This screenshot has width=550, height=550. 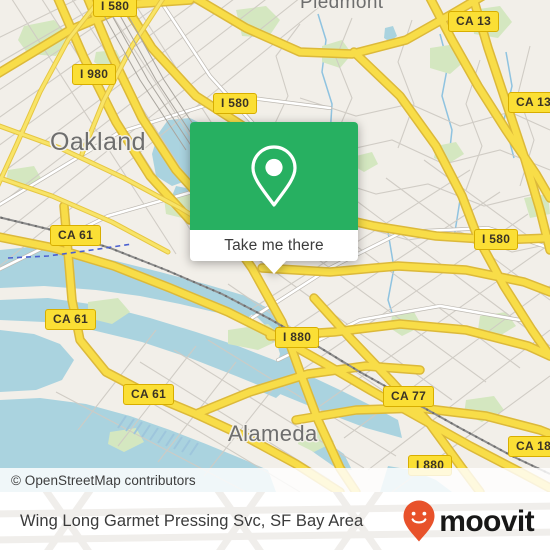 What do you see at coordinates (419, 521) in the screenshot?
I see `moovit-smiley-pin-icon` at bounding box center [419, 521].